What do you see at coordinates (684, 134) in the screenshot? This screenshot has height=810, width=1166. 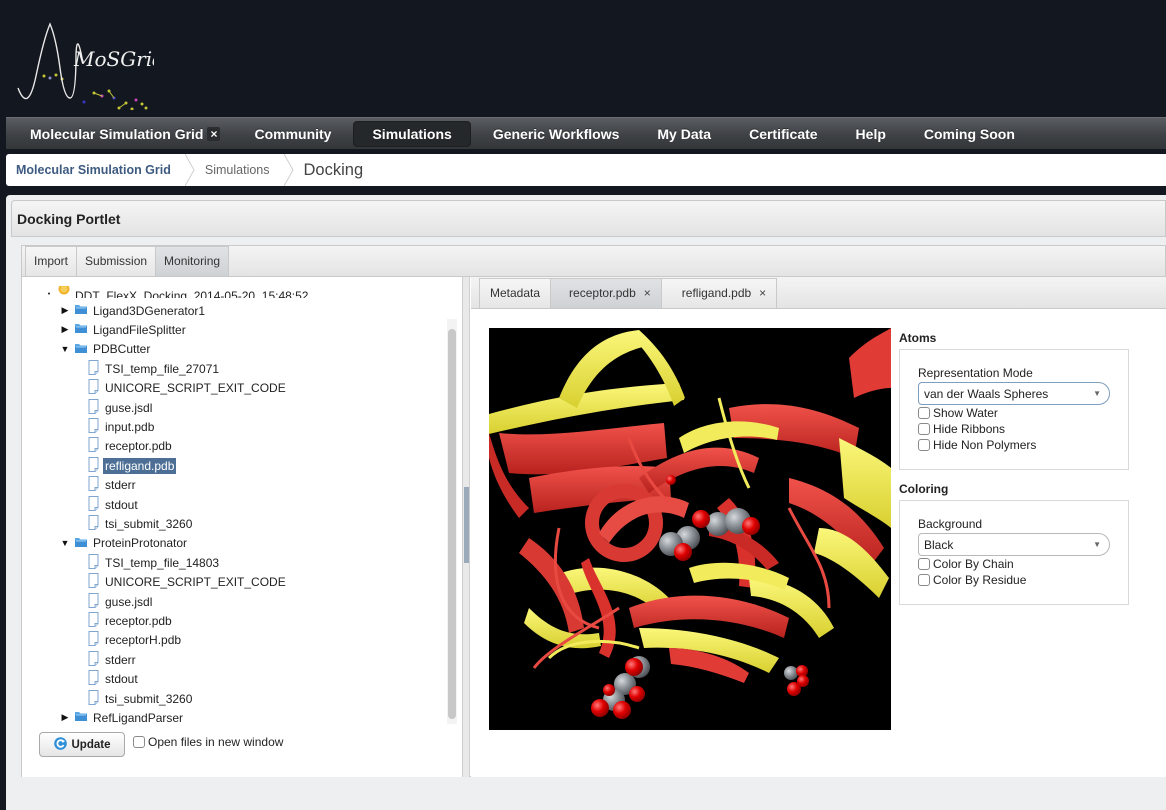 I see `nav-item-my-data: My Data` at bounding box center [684, 134].